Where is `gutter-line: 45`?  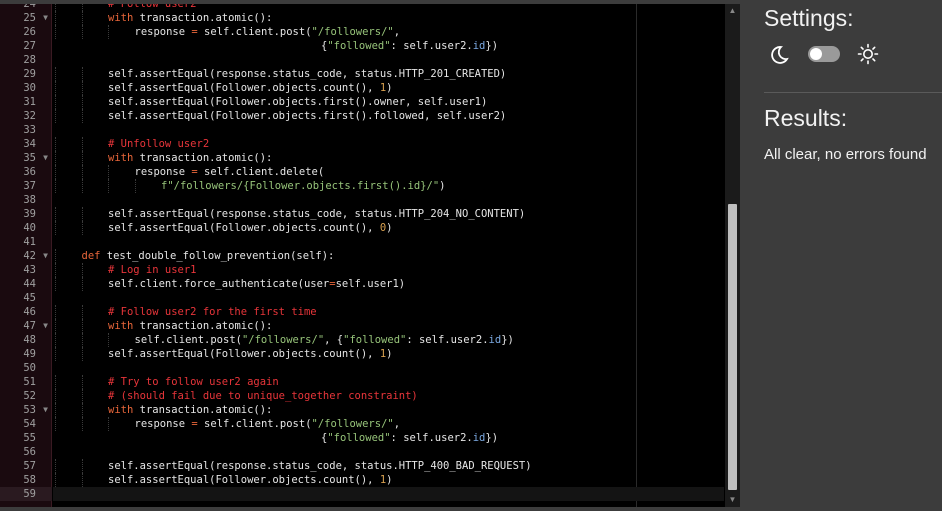
gutter-line: 45 is located at coordinates (26, 298).